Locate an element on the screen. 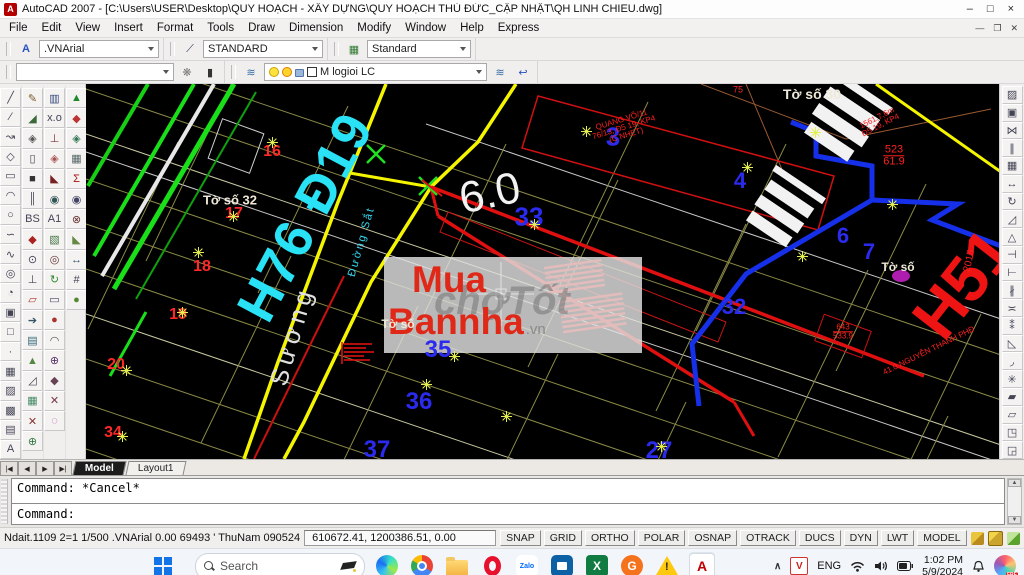 This screenshot has width=1024, height=575. hatch-icon: ▦ is located at coordinates (10, 371).